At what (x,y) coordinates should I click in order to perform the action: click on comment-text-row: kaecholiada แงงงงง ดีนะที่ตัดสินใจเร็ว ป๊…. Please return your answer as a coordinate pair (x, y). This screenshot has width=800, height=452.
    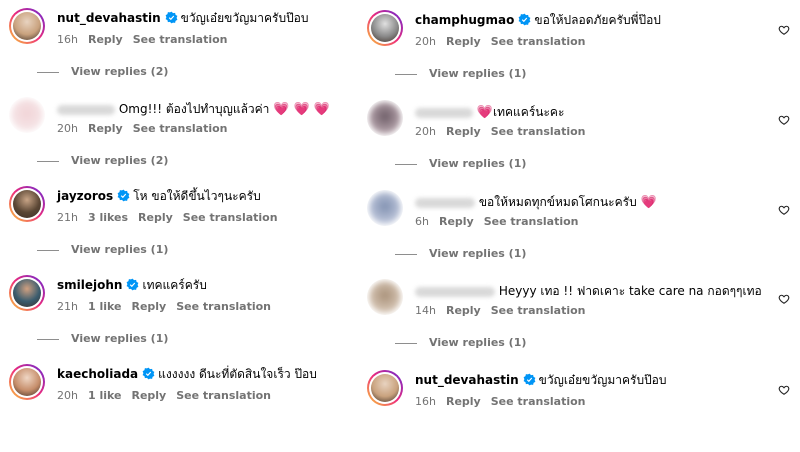
    Looking at the image, I should click on (187, 374).